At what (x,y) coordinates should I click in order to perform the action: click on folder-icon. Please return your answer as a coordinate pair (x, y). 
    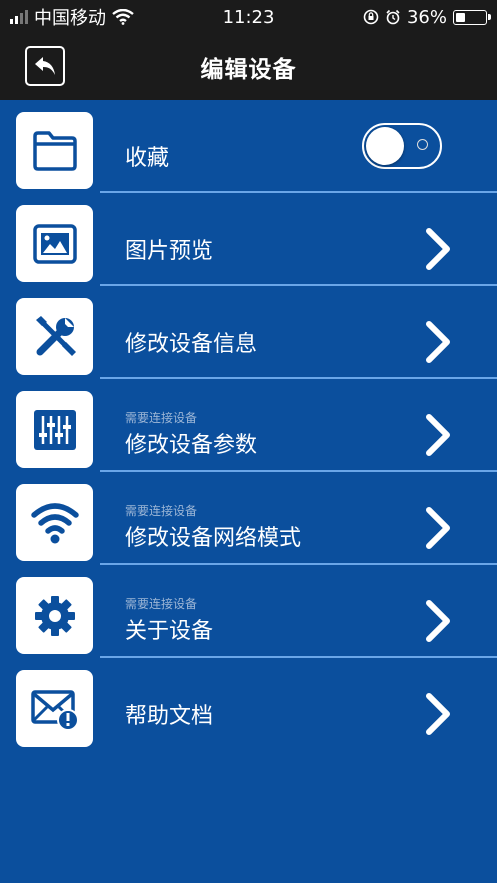
    Looking at the image, I should click on (54, 150).